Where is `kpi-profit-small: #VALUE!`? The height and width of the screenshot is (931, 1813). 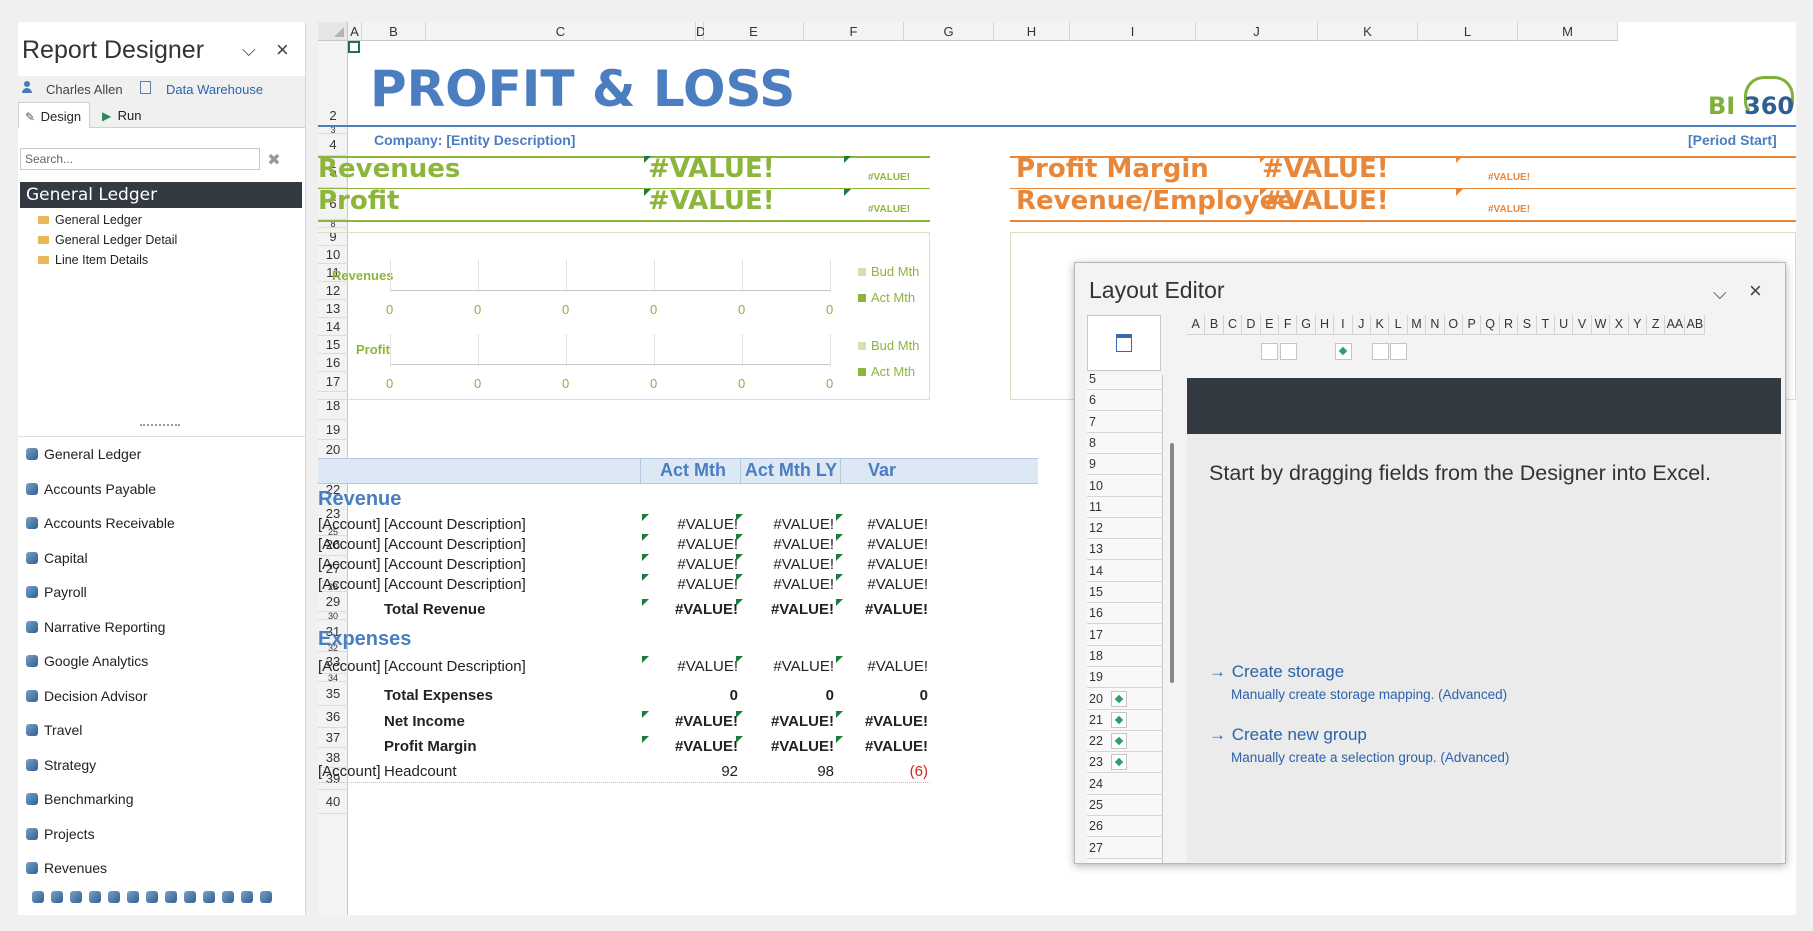 kpi-profit-small: #VALUE! is located at coordinates (889, 209).